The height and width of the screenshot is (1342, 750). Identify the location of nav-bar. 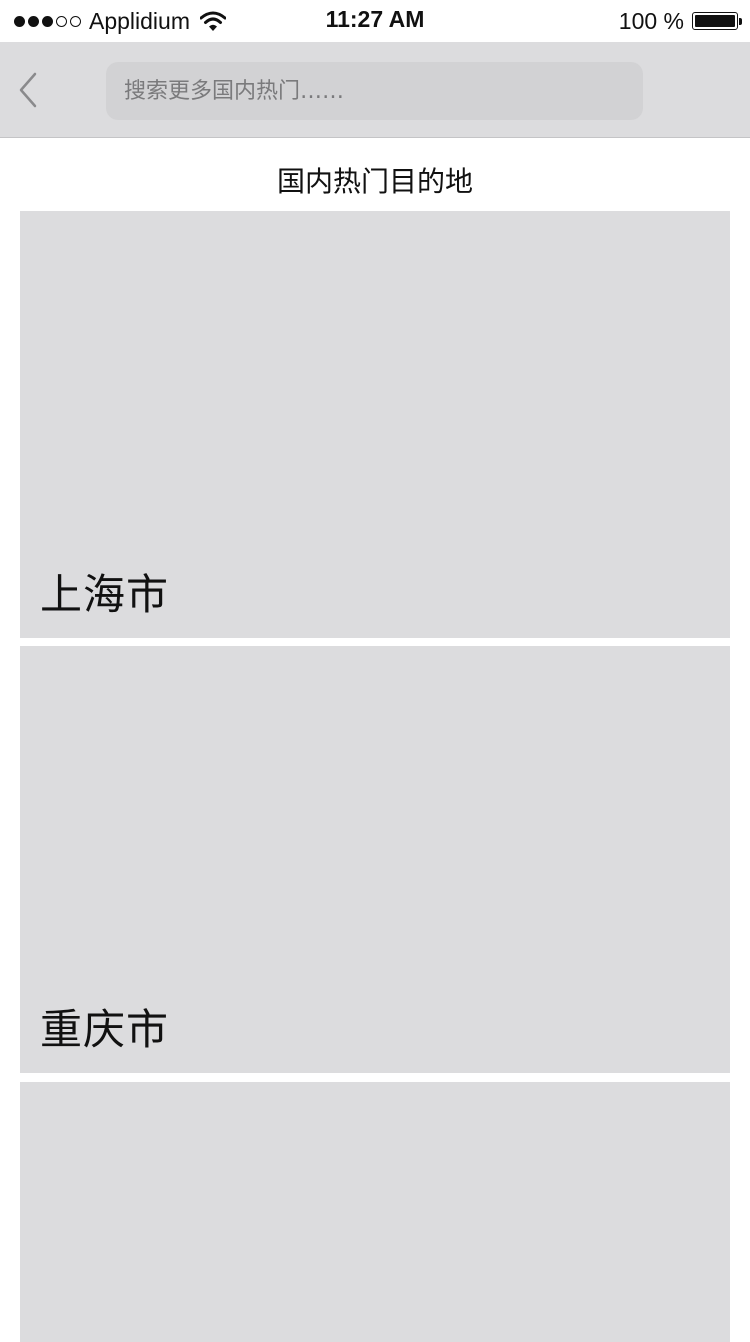
(375, 90).